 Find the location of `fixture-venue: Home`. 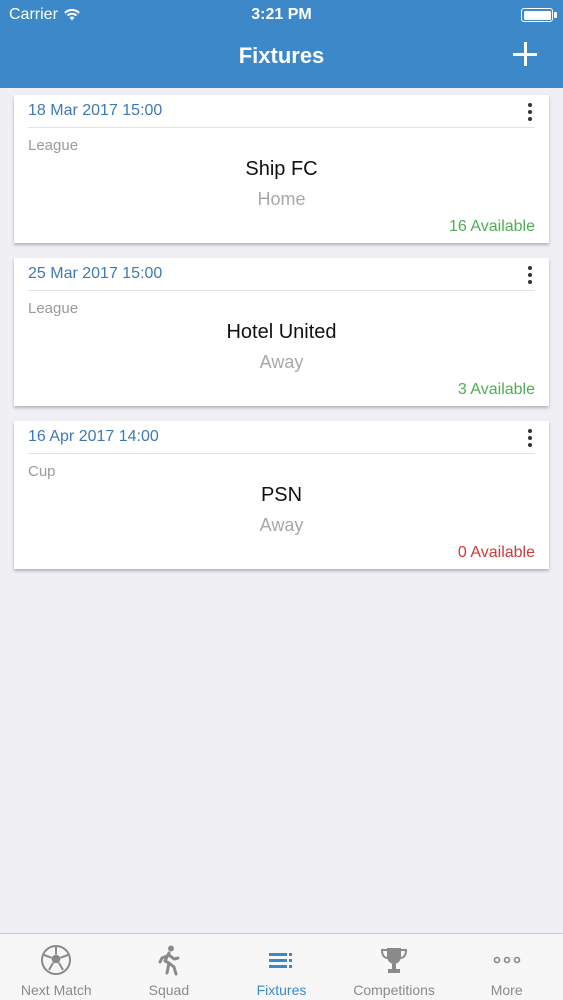

fixture-venue: Home is located at coordinates (281, 199).